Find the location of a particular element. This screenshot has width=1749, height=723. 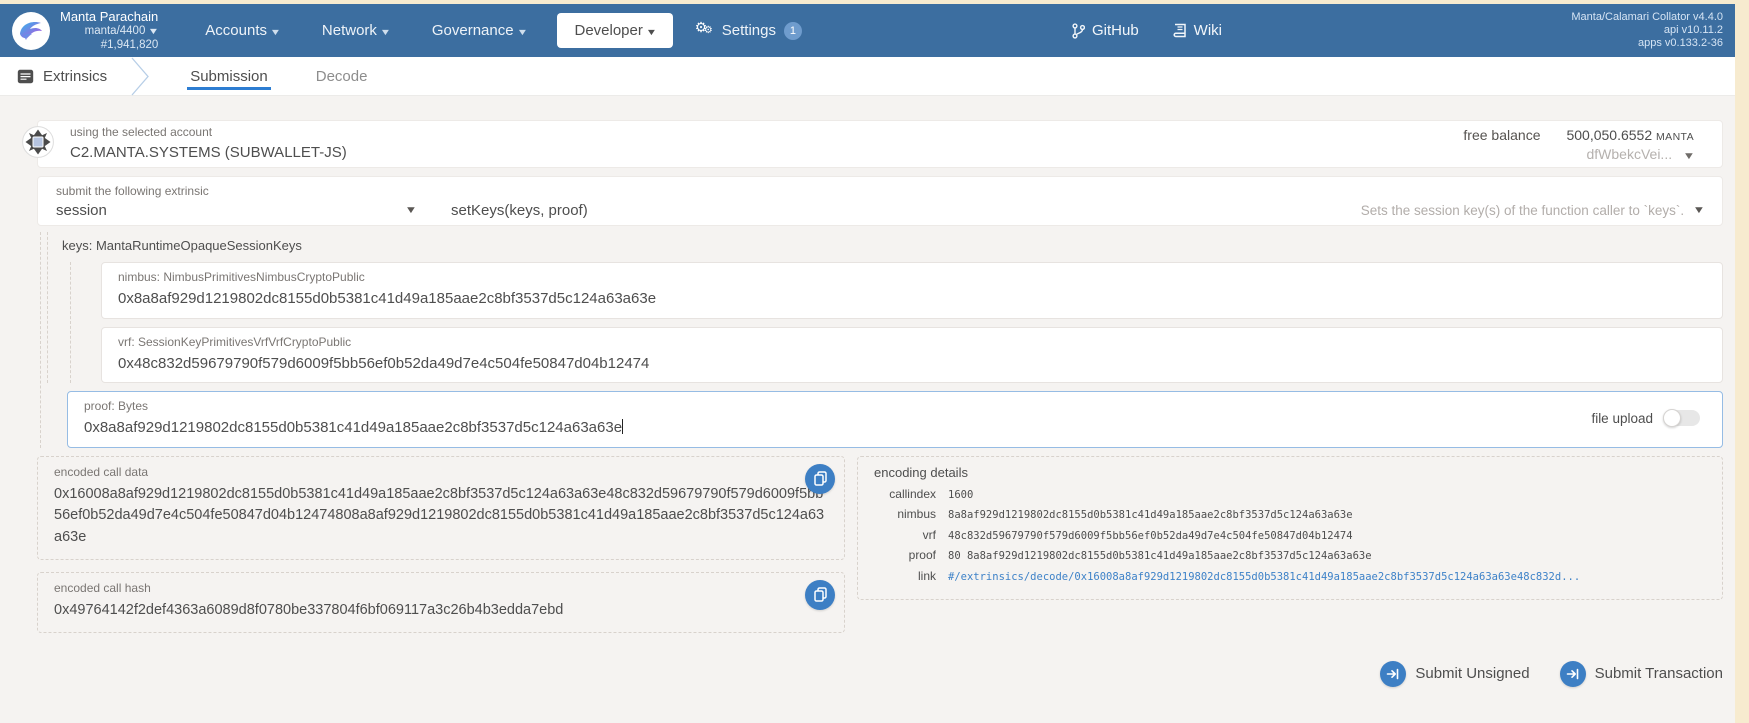

account-label: using the selected account is located at coordinates (141, 132).